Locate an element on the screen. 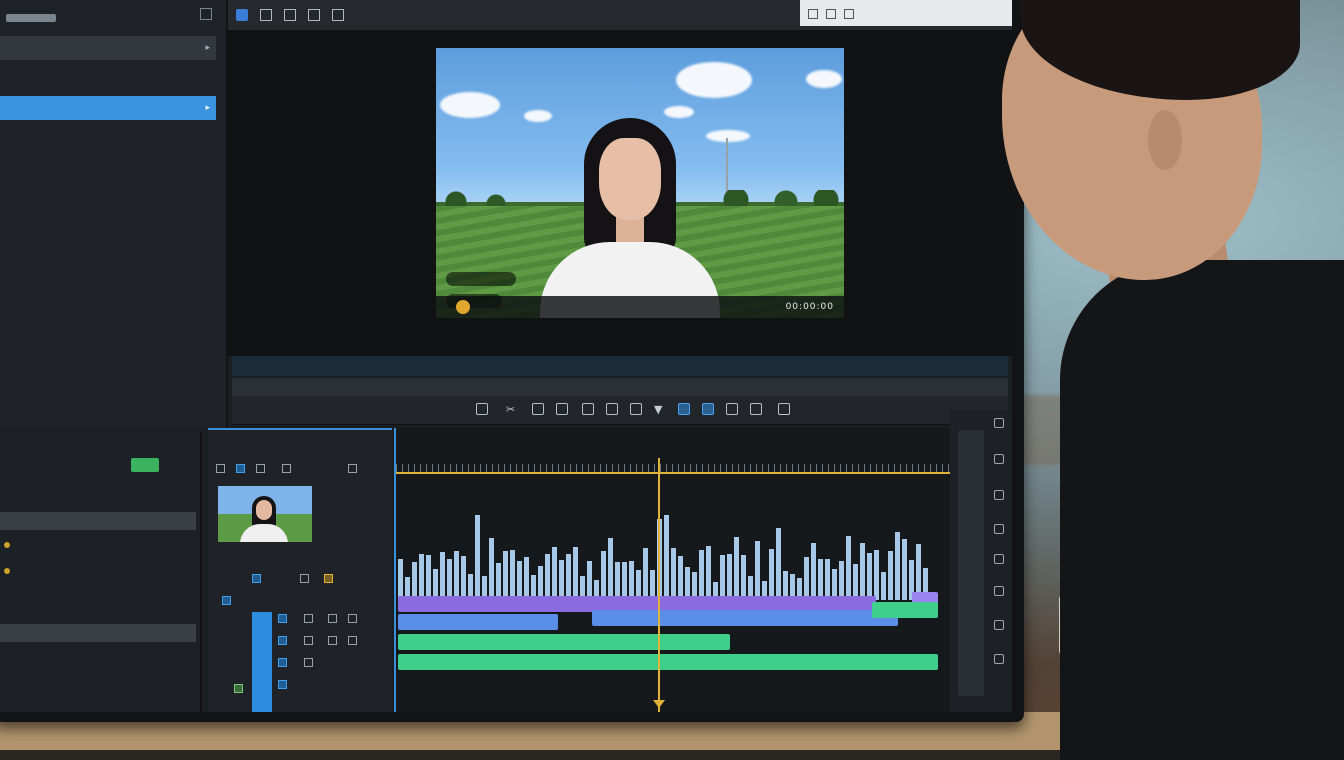 The width and height of the screenshot is (1344, 760). star-icon is located at coordinates (562, 409).